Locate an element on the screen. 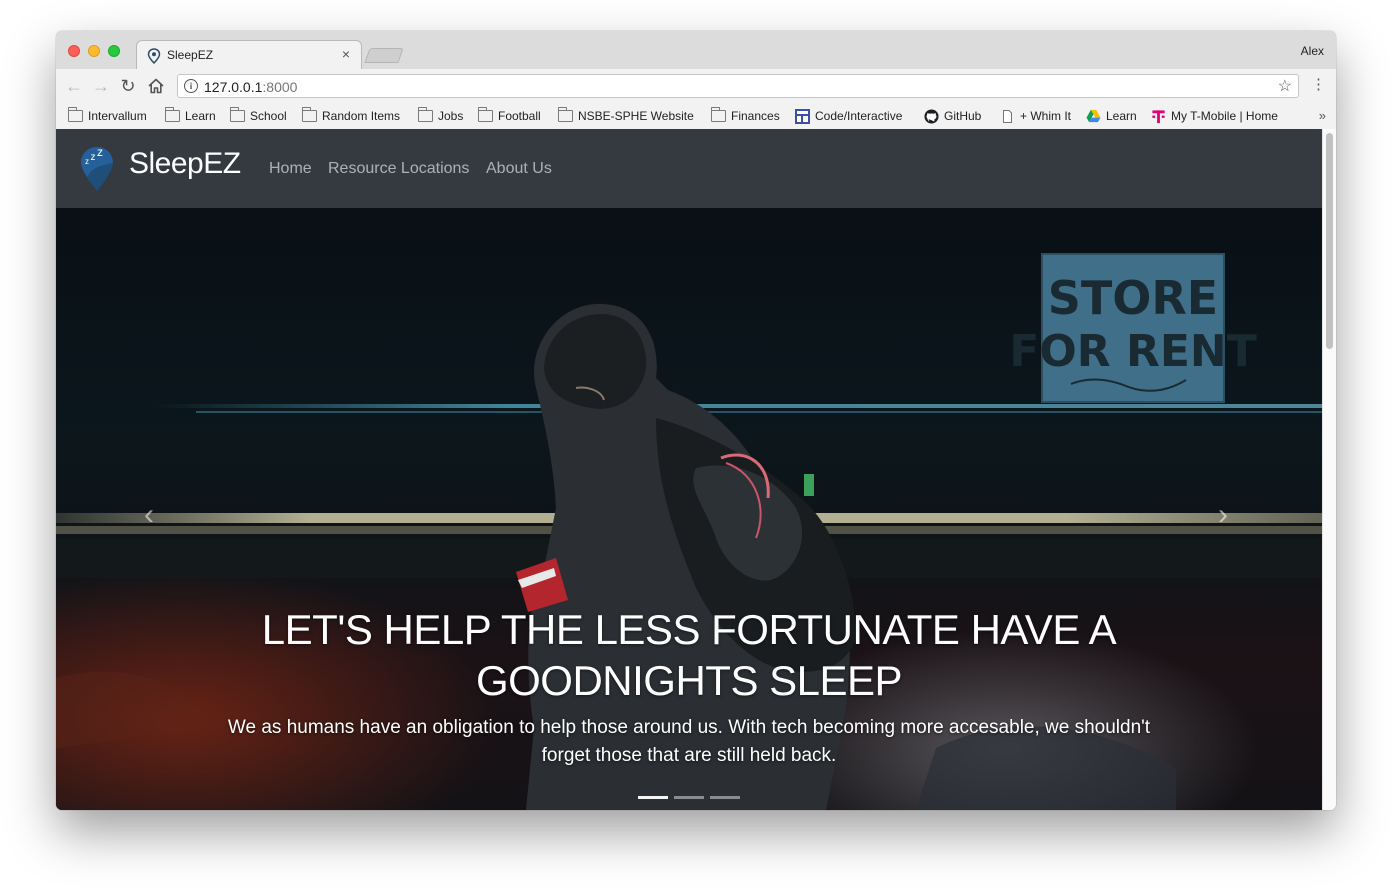  site-brand: SleepEZ is located at coordinates (185, 164).